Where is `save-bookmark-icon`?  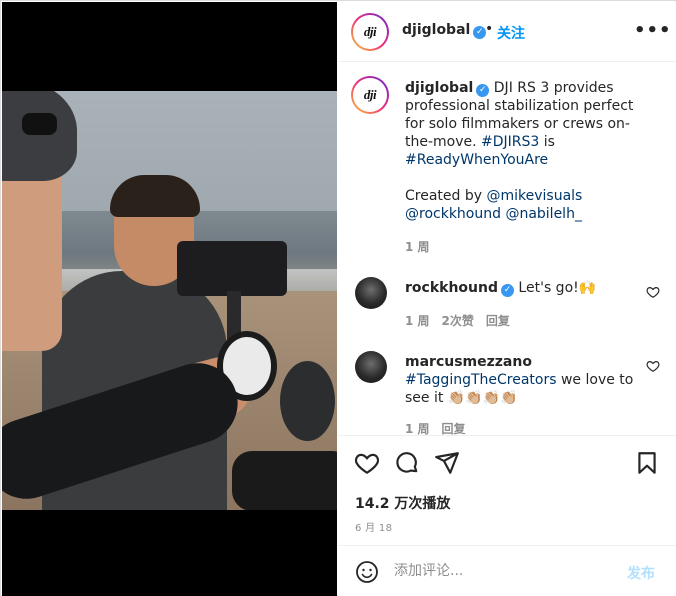 save-bookmark-icon is located at coordinates (647, 463).